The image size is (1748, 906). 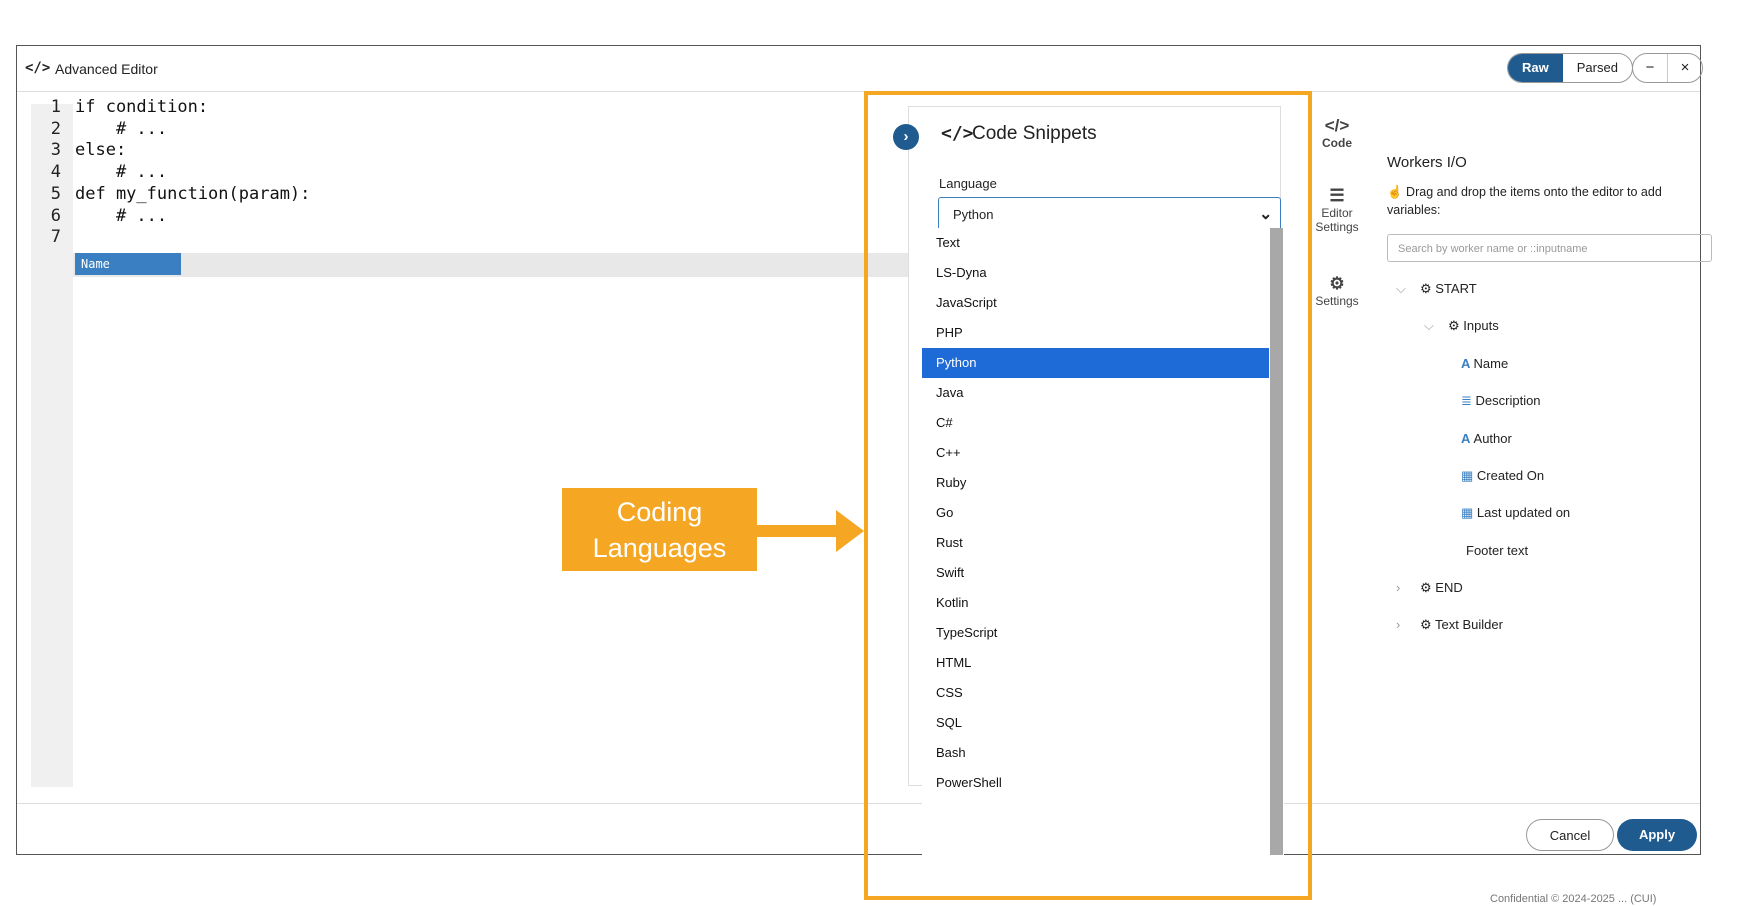 I want to click on line-number: 6, so click(x=55, y=215).